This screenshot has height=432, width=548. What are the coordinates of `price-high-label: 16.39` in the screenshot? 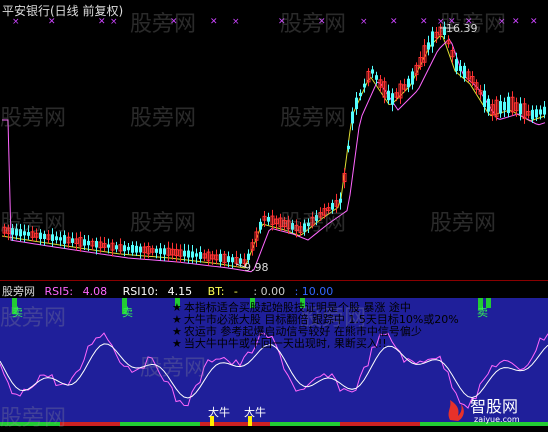 It's located at (462, 28).